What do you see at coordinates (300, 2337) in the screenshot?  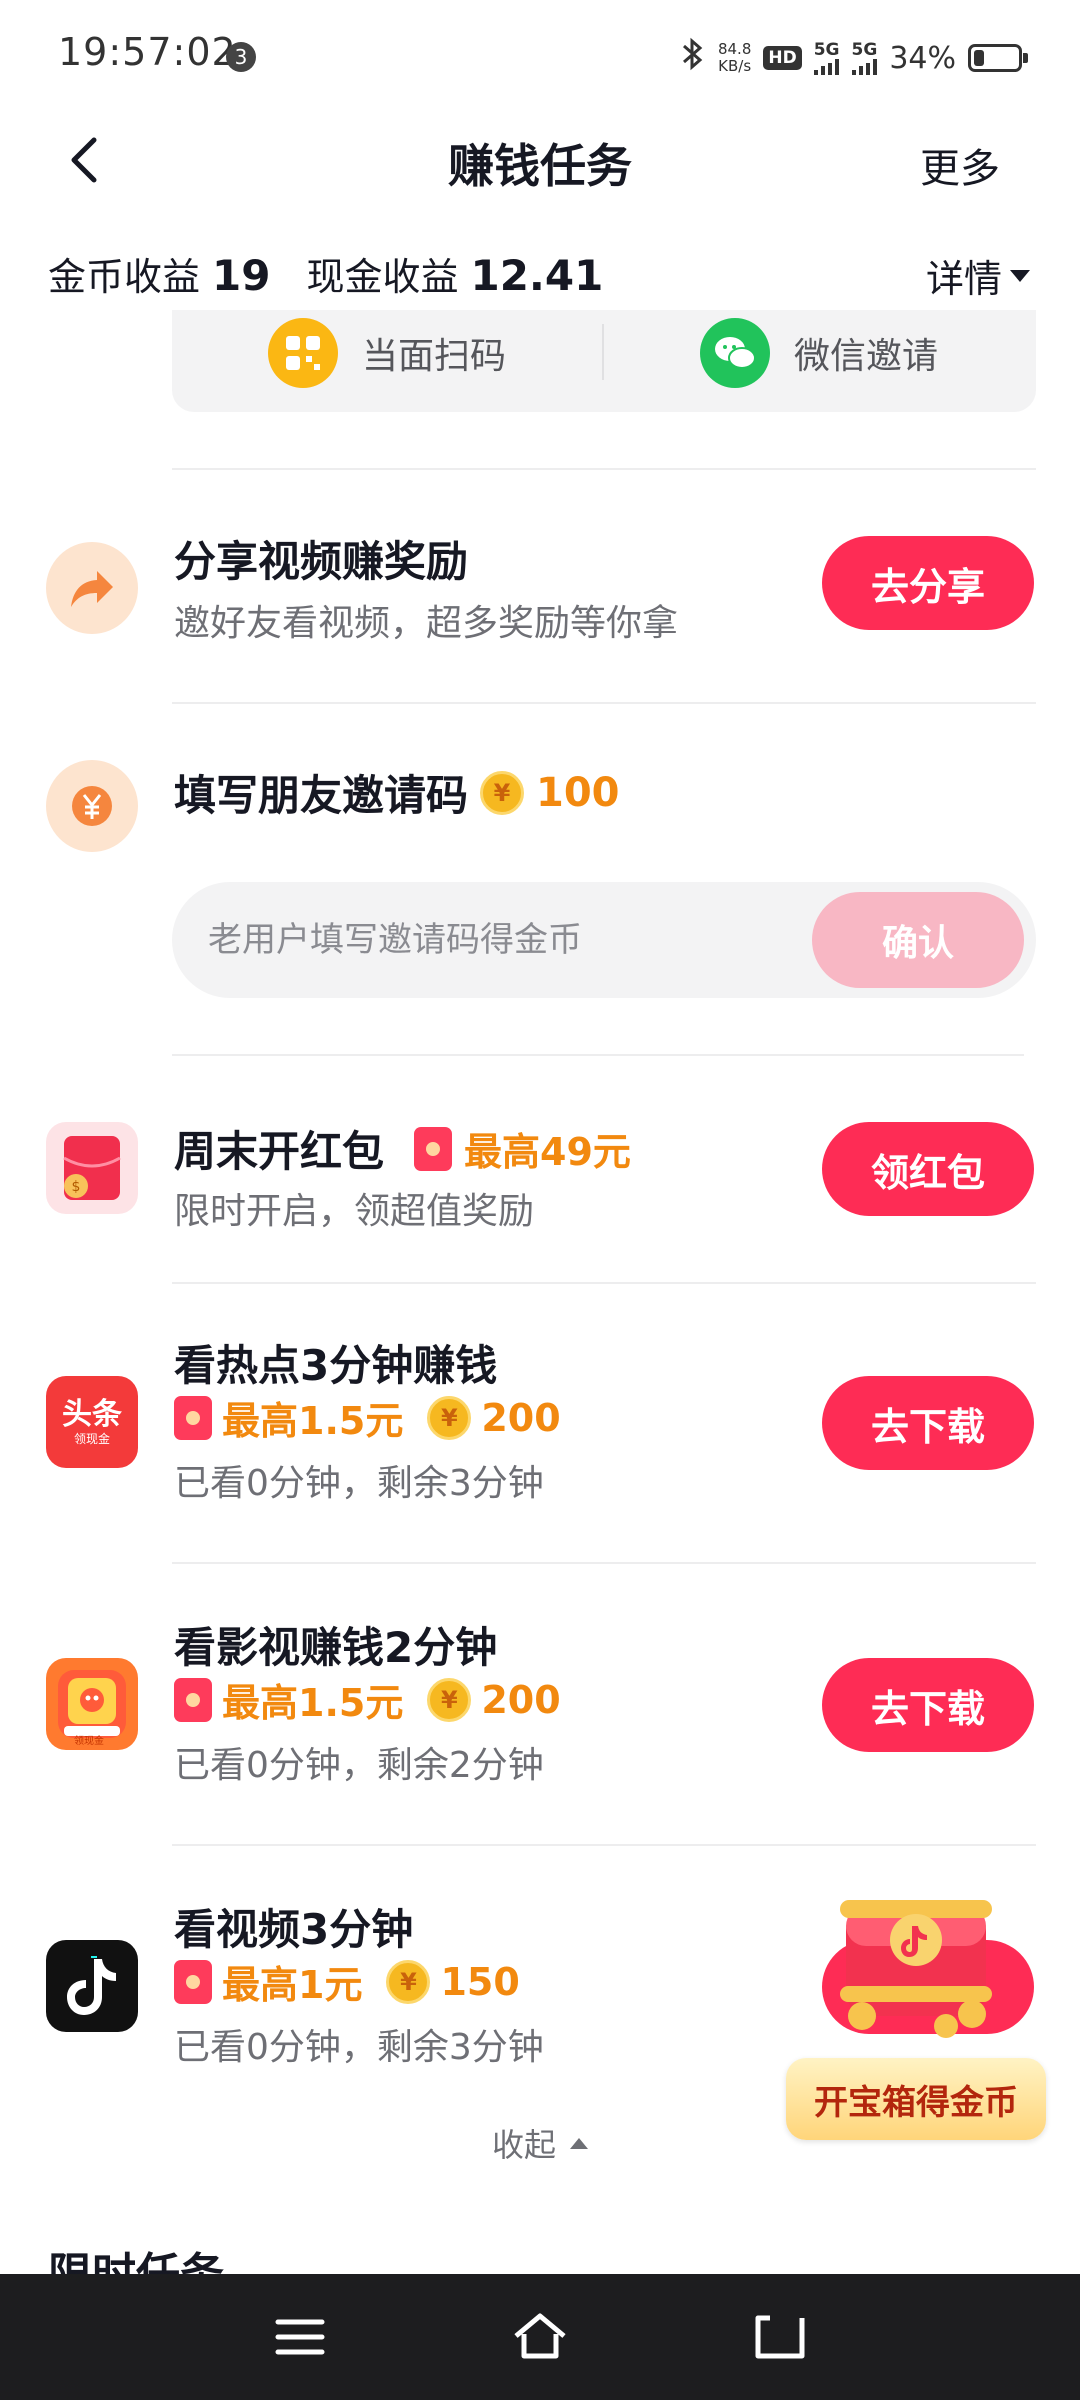 I see `menu-icon` at bounding box center [300, 2337].